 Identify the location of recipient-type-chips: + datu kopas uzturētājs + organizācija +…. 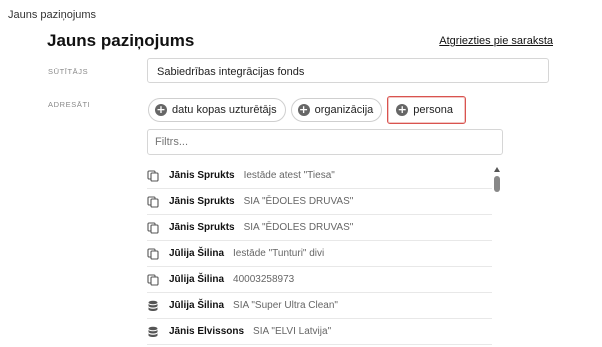
(307, 110).